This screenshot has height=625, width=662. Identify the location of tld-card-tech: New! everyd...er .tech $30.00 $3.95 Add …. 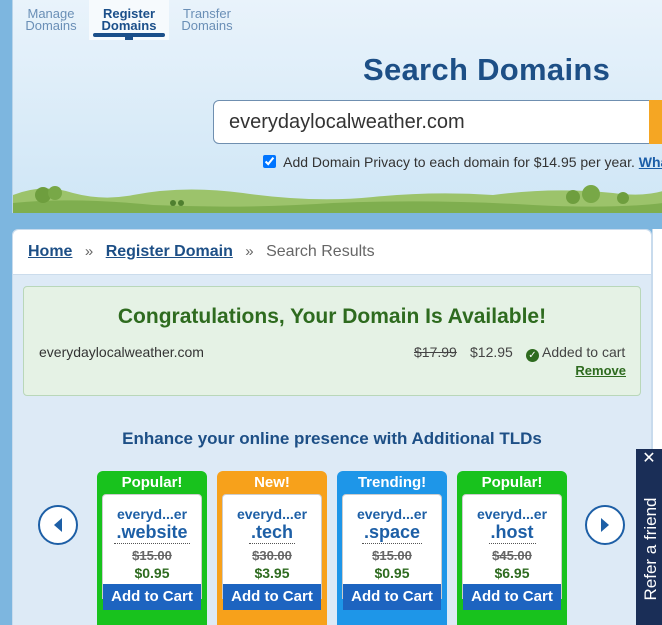
(272, 548).